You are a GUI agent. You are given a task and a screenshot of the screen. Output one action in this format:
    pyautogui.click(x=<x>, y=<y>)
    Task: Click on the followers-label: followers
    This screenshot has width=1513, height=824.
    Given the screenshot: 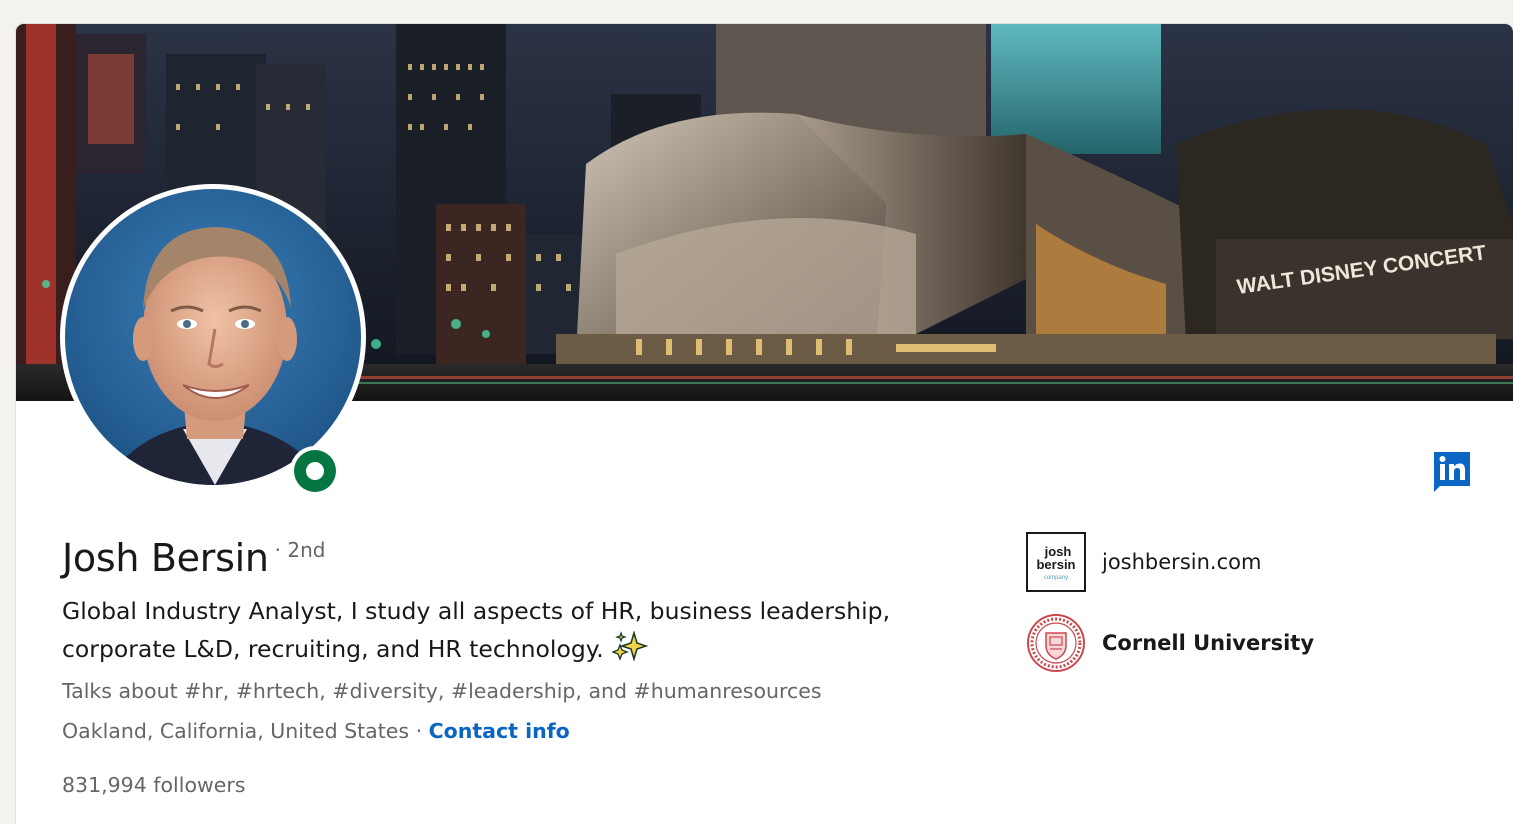 What is the action you would take?
    pyautogui.click(x=196, y=785)
    